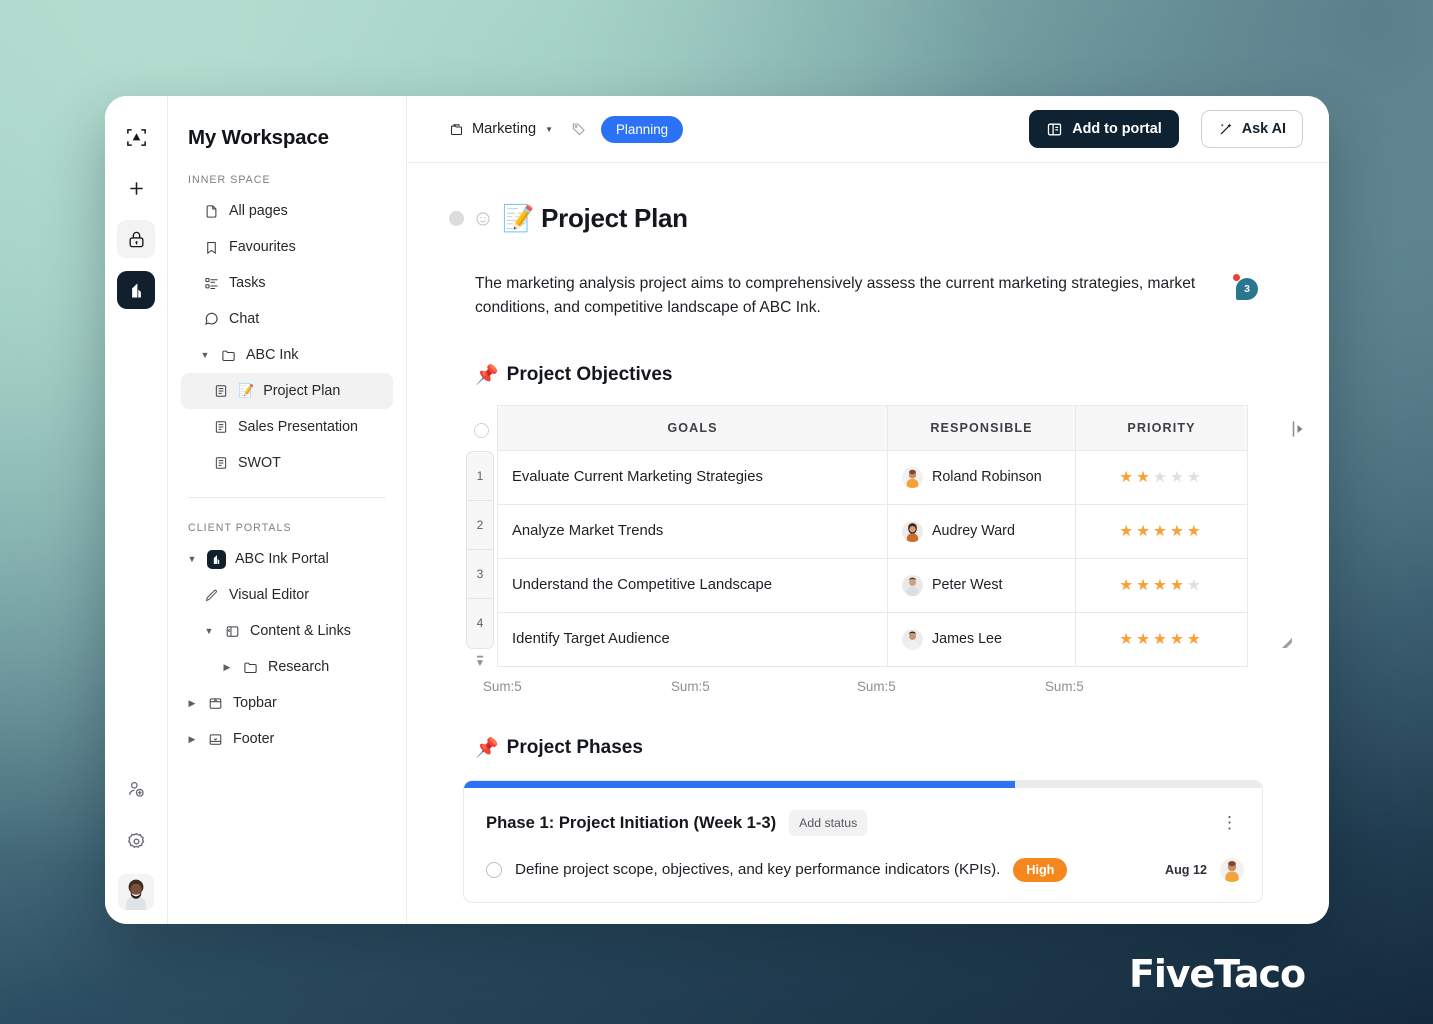 Image resolution: width=1433 pixels, height=1024 pixels. I want to click on column-header-responsible: RESPONSIBLE, so click(981, 427).